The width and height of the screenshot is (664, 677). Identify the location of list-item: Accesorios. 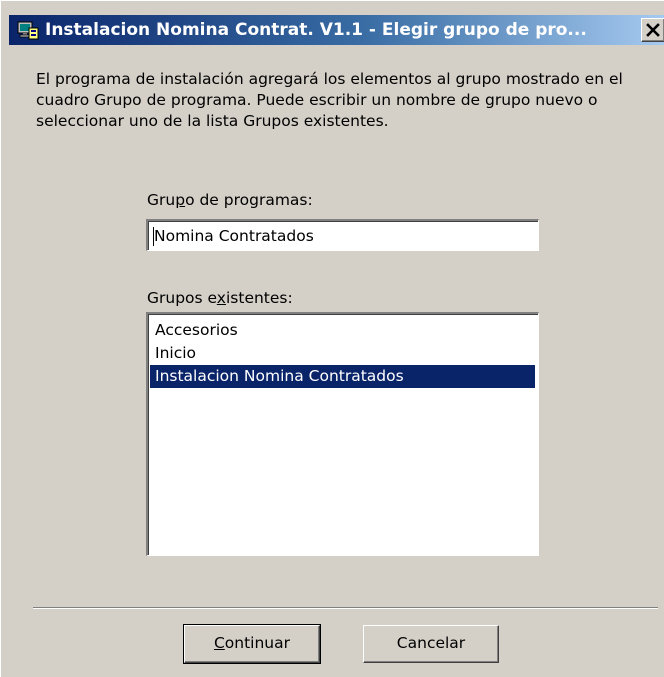
(342, 330).